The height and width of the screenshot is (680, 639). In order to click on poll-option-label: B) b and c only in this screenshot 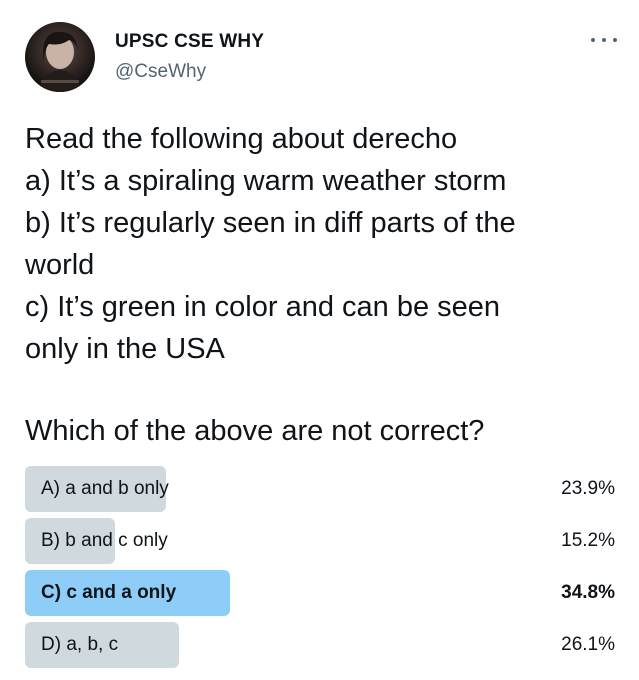, I will do `click(104, 540)`.